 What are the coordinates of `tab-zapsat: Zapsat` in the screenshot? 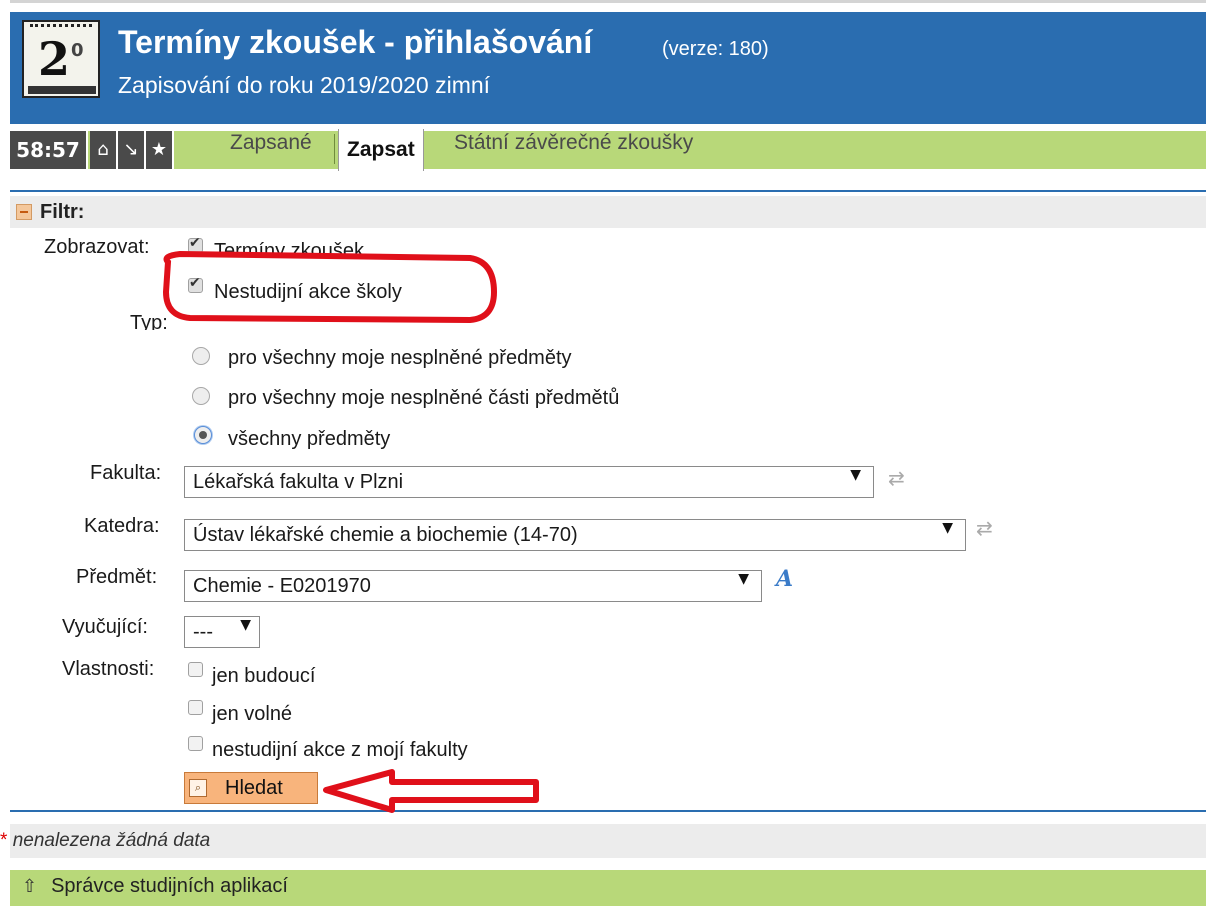 It's located at (381, 150).